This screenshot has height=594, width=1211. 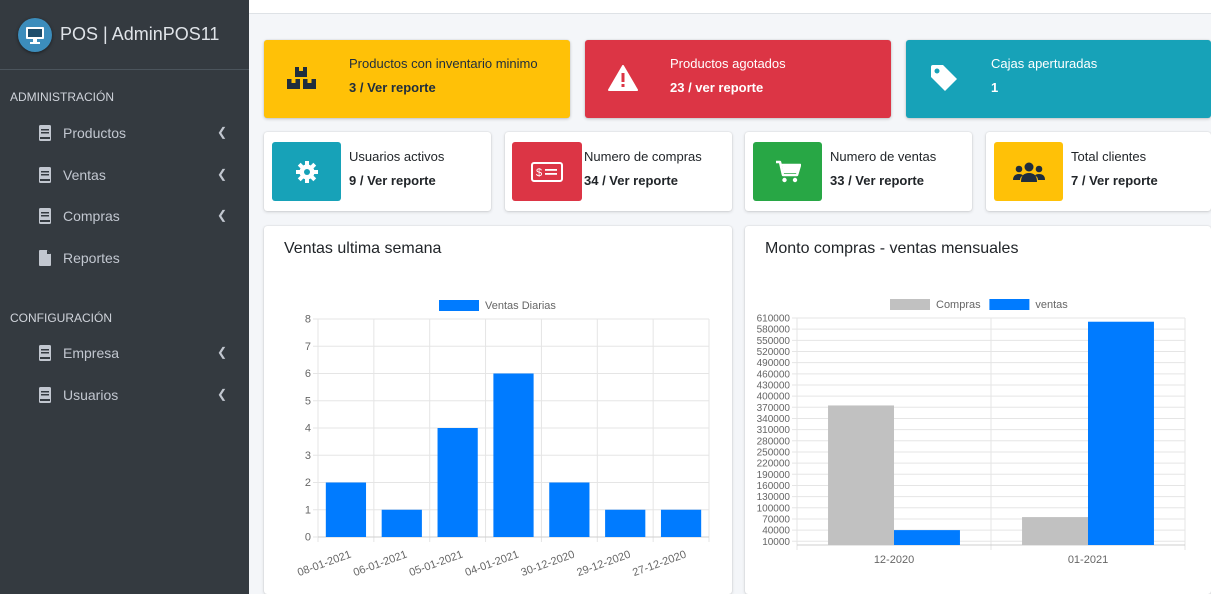 I want to click on y-tick-label: 0, so click(x=308, y=538).